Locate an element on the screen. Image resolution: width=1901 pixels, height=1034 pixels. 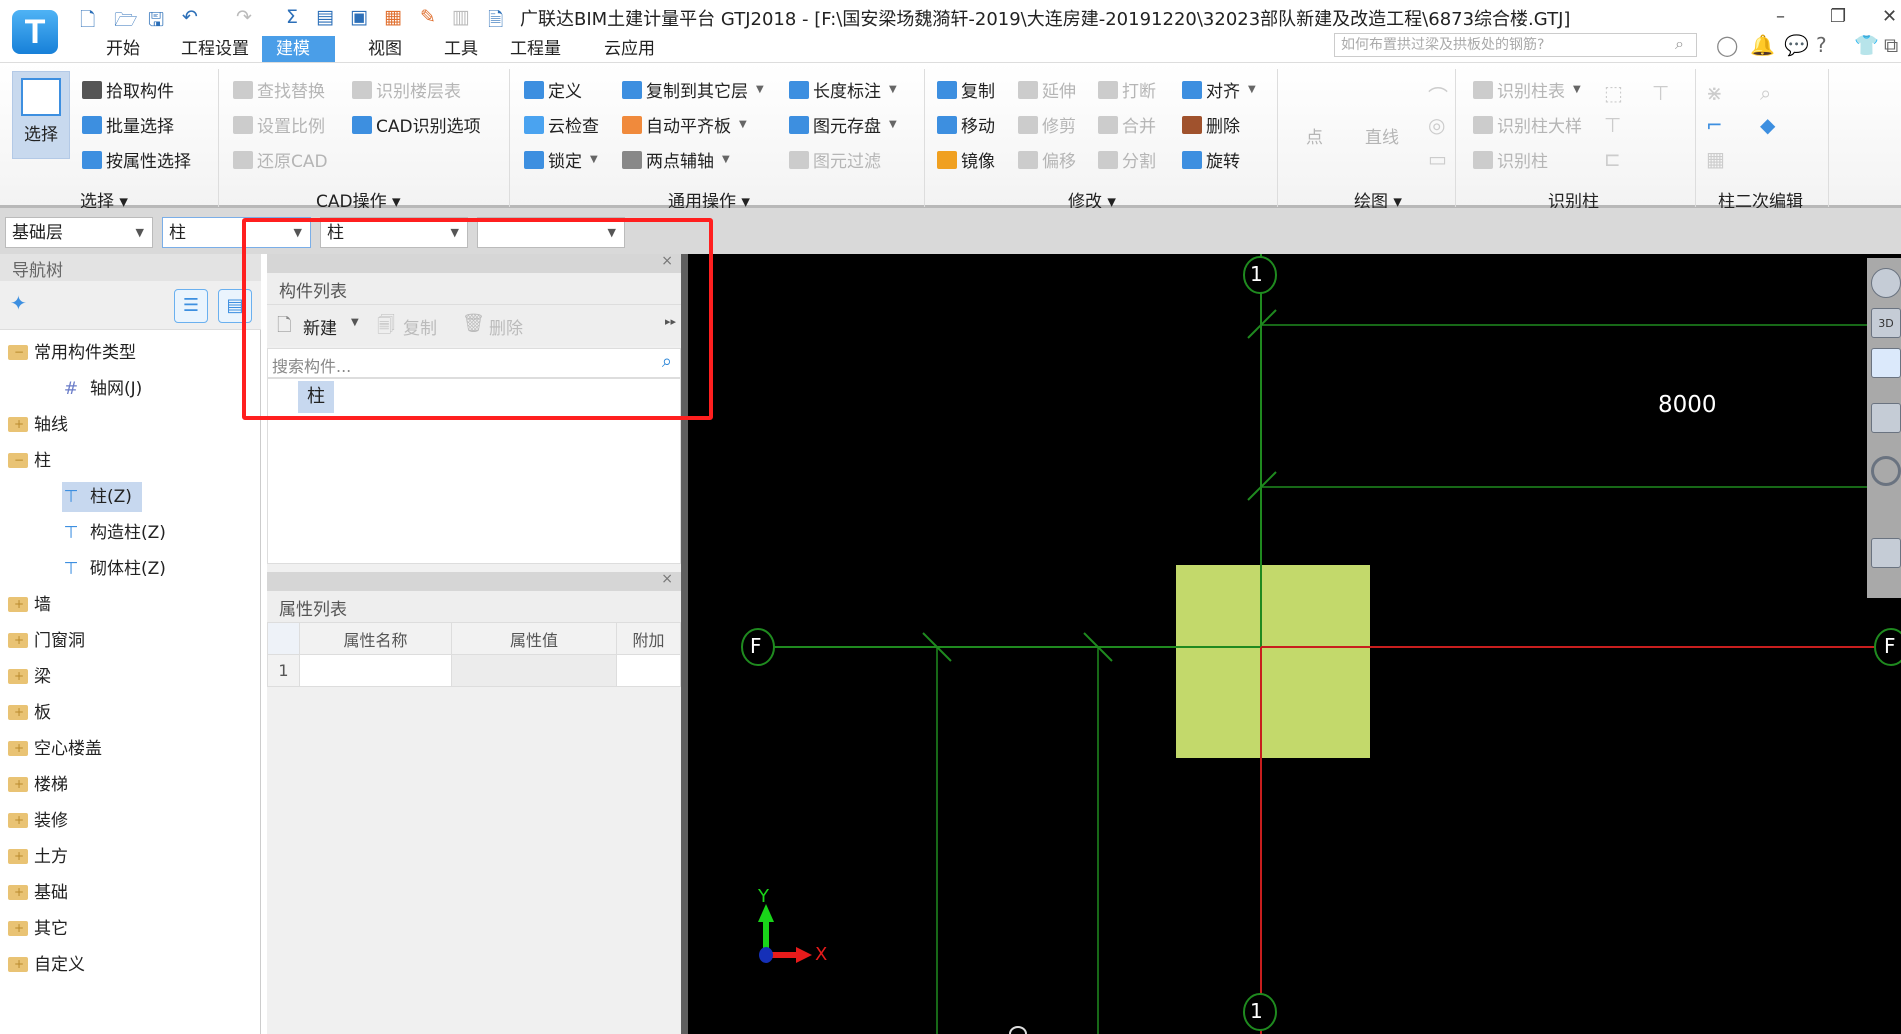
open-file-icon: 🗁 is located at coordinates (126, 22).